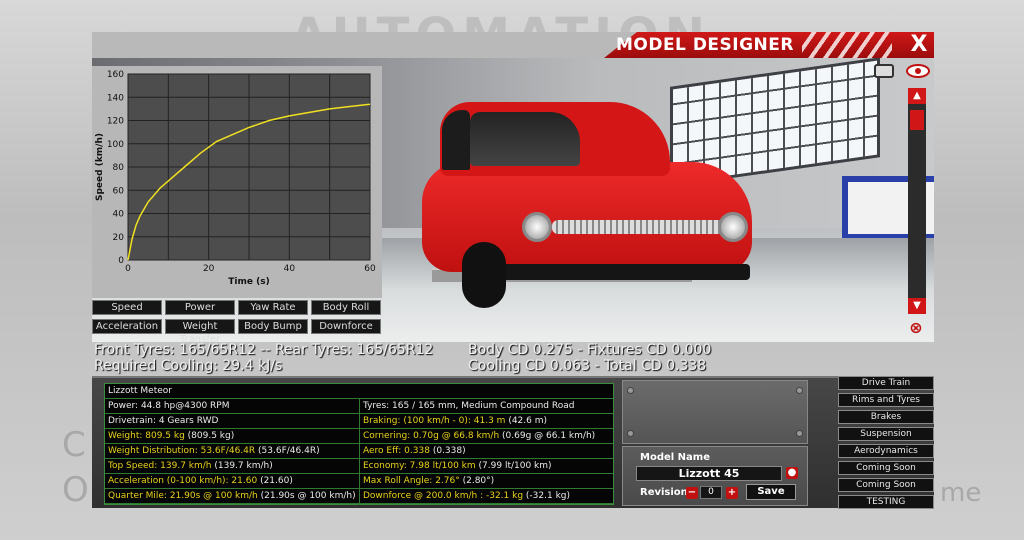  I want to click on y-tick-label: 160, so click(115, 75).